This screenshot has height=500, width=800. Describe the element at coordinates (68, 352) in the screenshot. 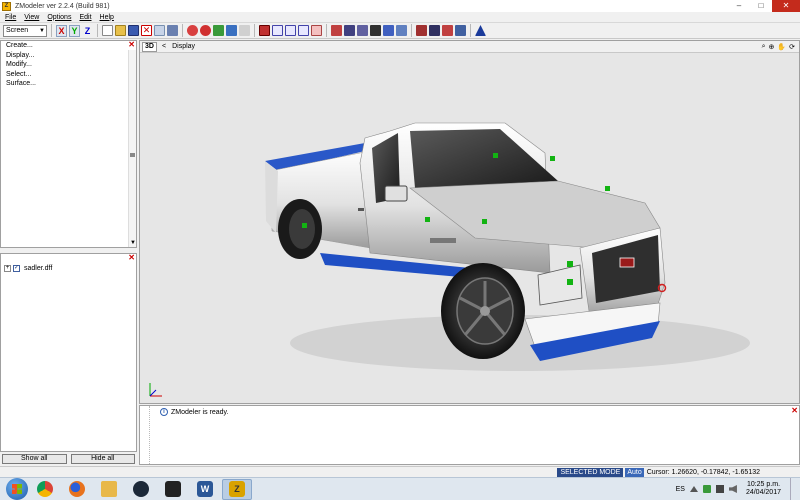

I see `scene-tree-panel: ✕ + ✓ sadler.dff` at that location.